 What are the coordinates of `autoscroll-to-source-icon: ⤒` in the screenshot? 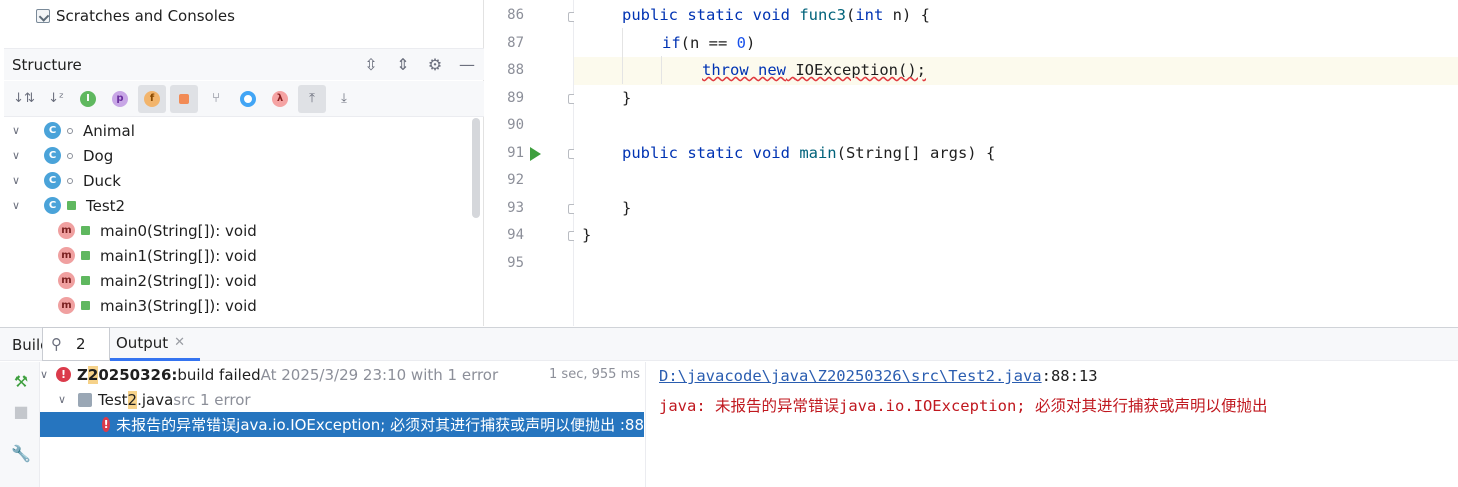 It's located at (312, 98).